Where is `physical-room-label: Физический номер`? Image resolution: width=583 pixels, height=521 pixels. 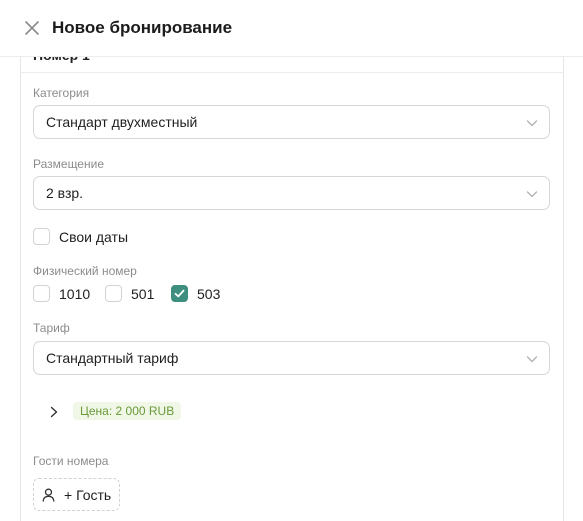
physical-room-label: Физический номер is located at coordinates (85, 271).